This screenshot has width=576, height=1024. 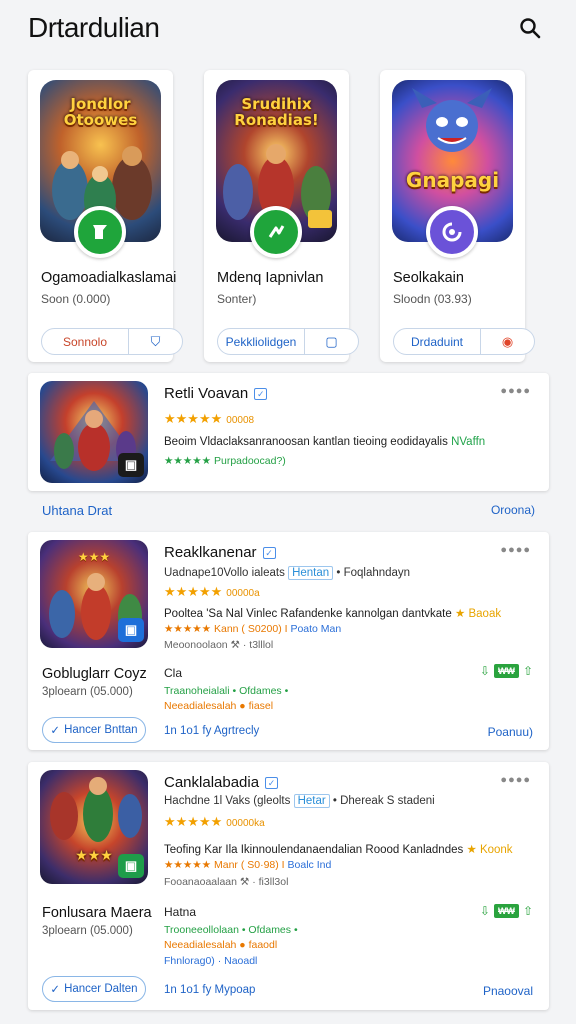 What do you see at coordinates (97, 913) in the screenshot?
I see `game-subtitle: Fonlusara Maera` at bounding box center [97, 913].